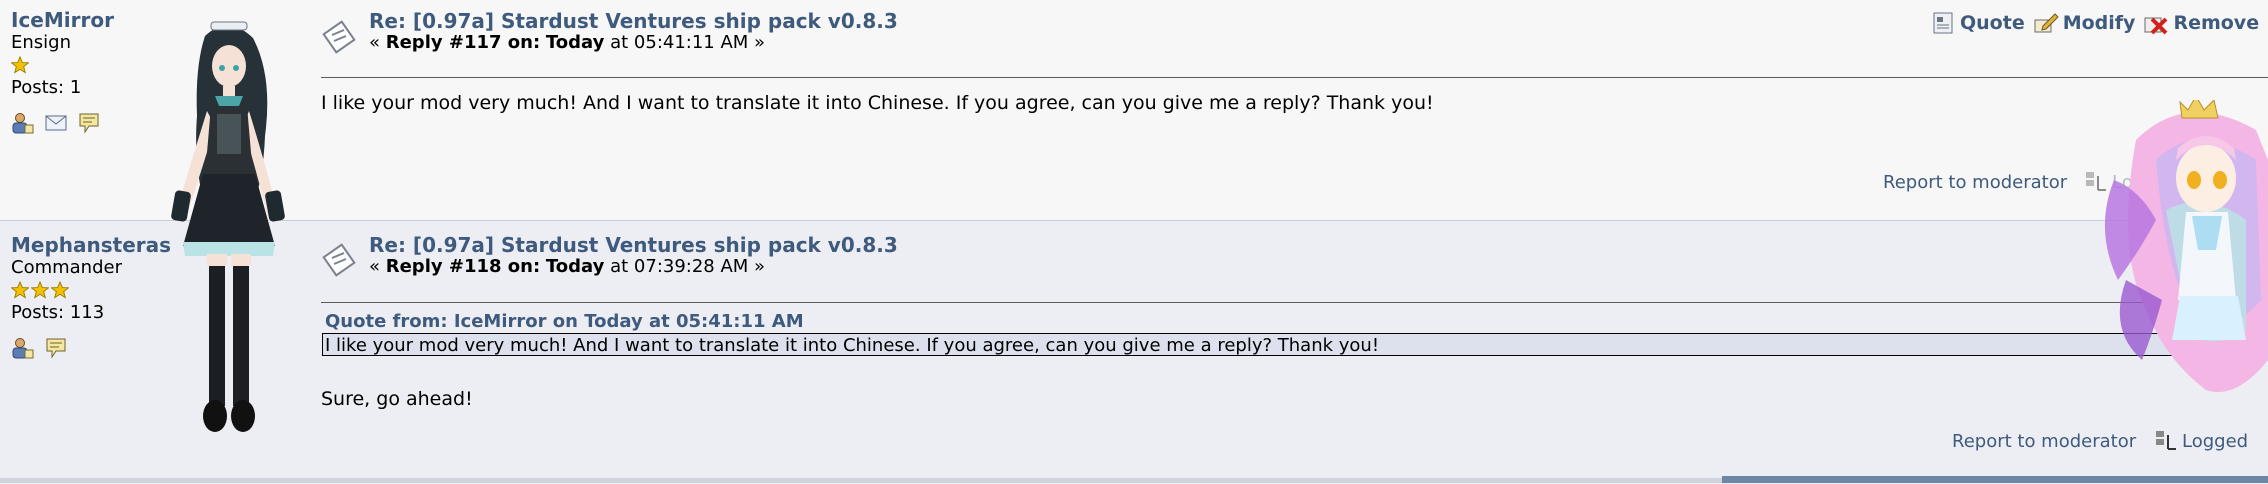 This screenshot has width=2268, height=484. I want to click on post-time: at 05:41:11 AM », so click(688, 42).